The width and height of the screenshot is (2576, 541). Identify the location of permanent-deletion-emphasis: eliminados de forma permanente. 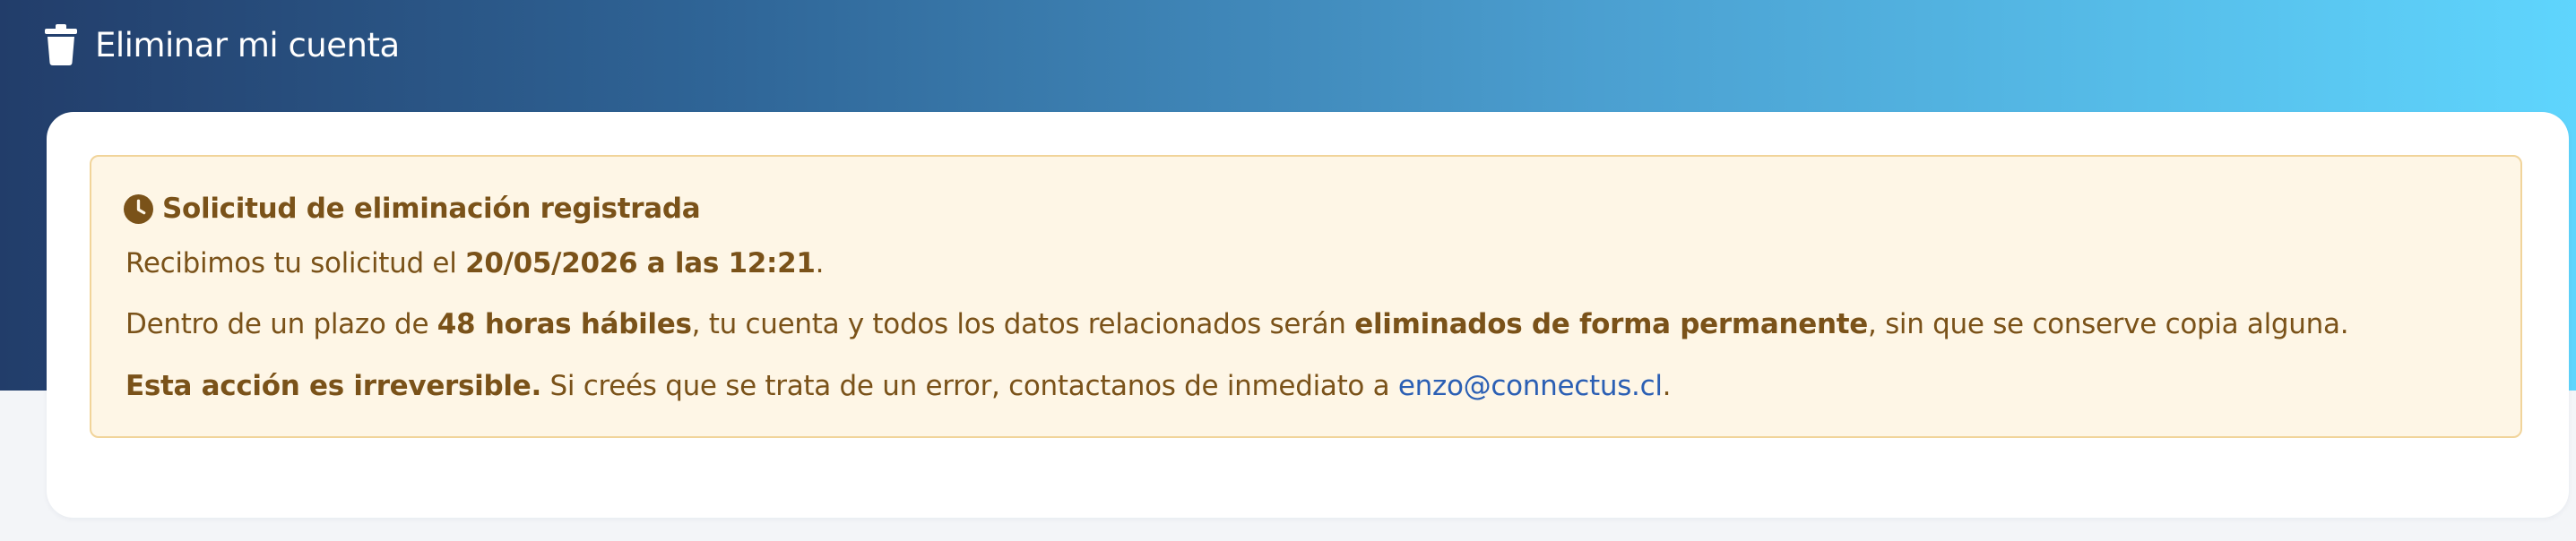
(1611, 324).